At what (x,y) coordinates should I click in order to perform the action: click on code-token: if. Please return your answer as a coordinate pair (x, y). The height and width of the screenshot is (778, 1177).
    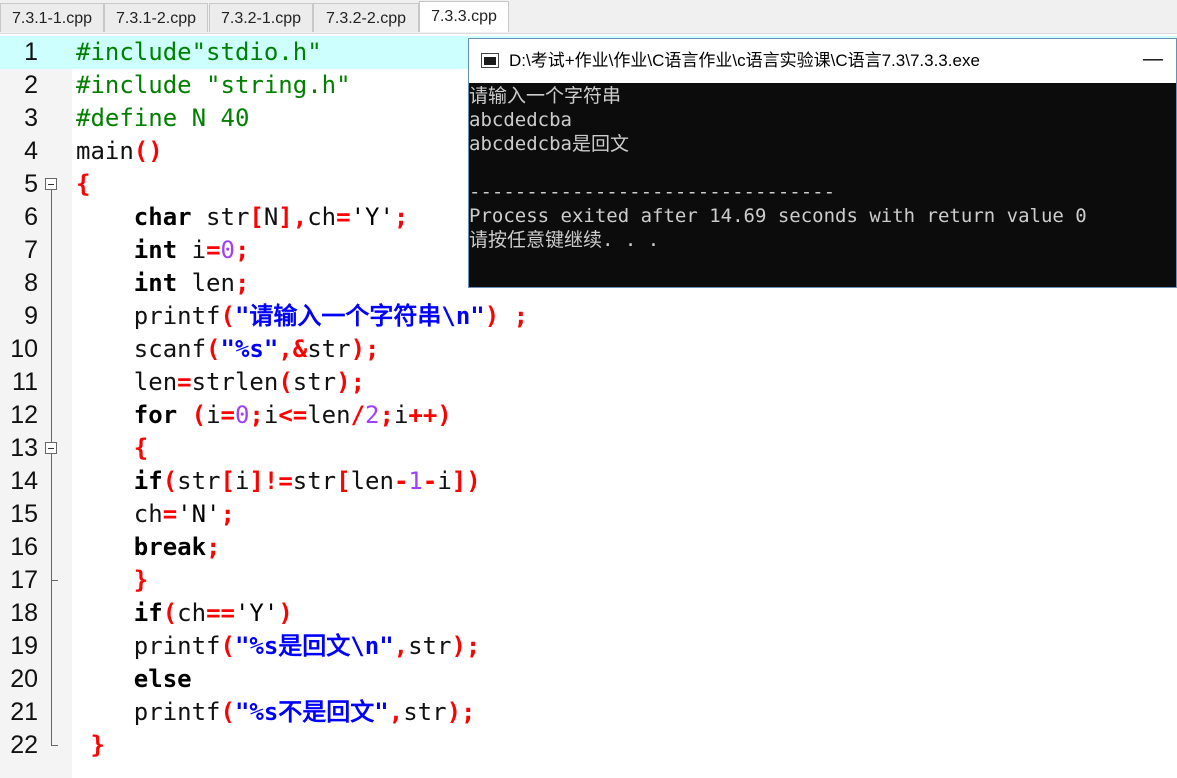
    Looking at the image, I should click on (148, 613).